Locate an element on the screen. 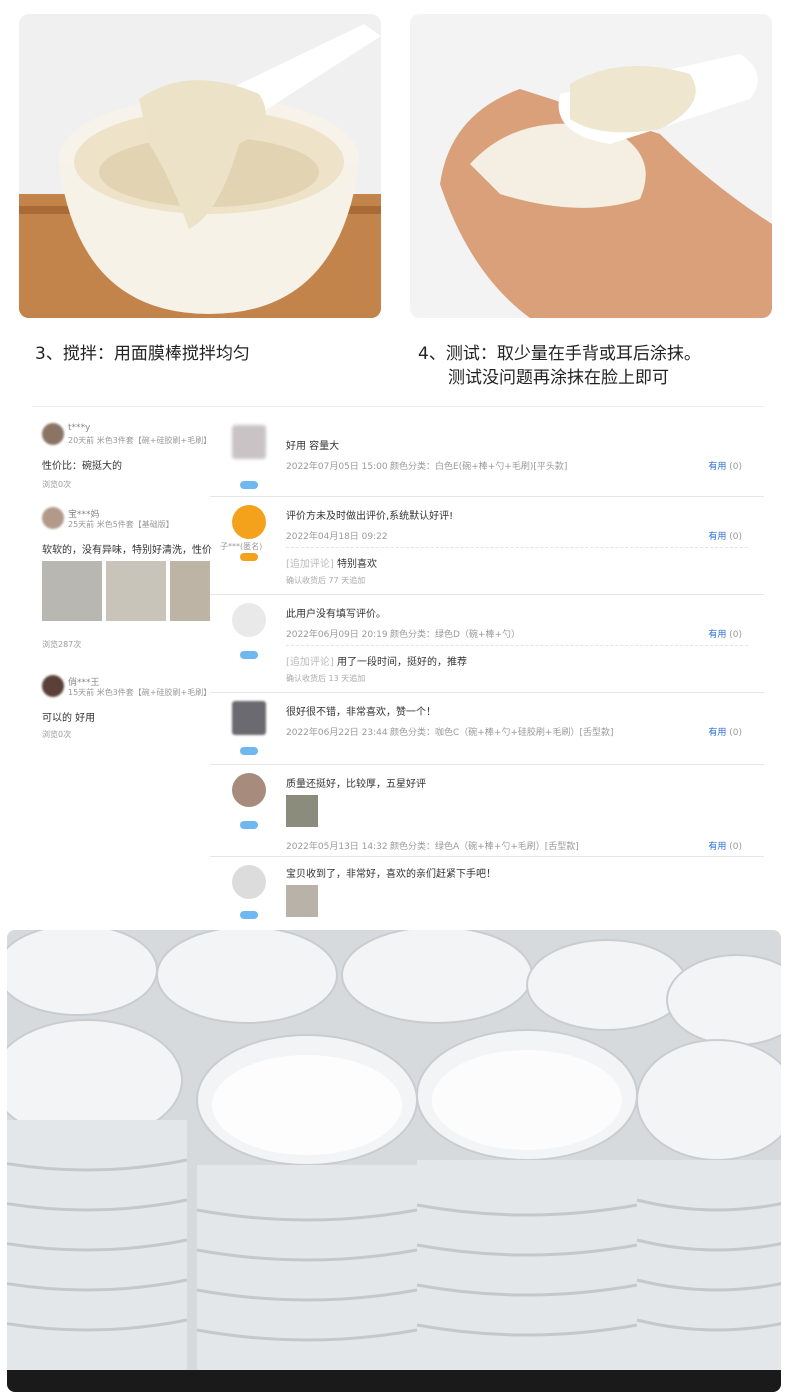  review-text: 性价比：碗挺大的 is located at coordinates (82, 466).